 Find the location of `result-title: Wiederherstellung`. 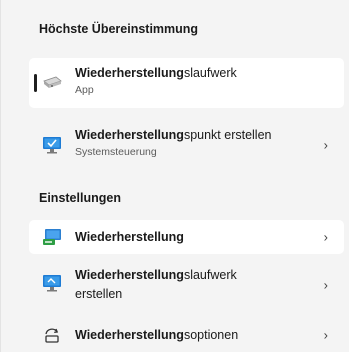

result-title: Wiederherstellung is located at coordinates (129, 237).